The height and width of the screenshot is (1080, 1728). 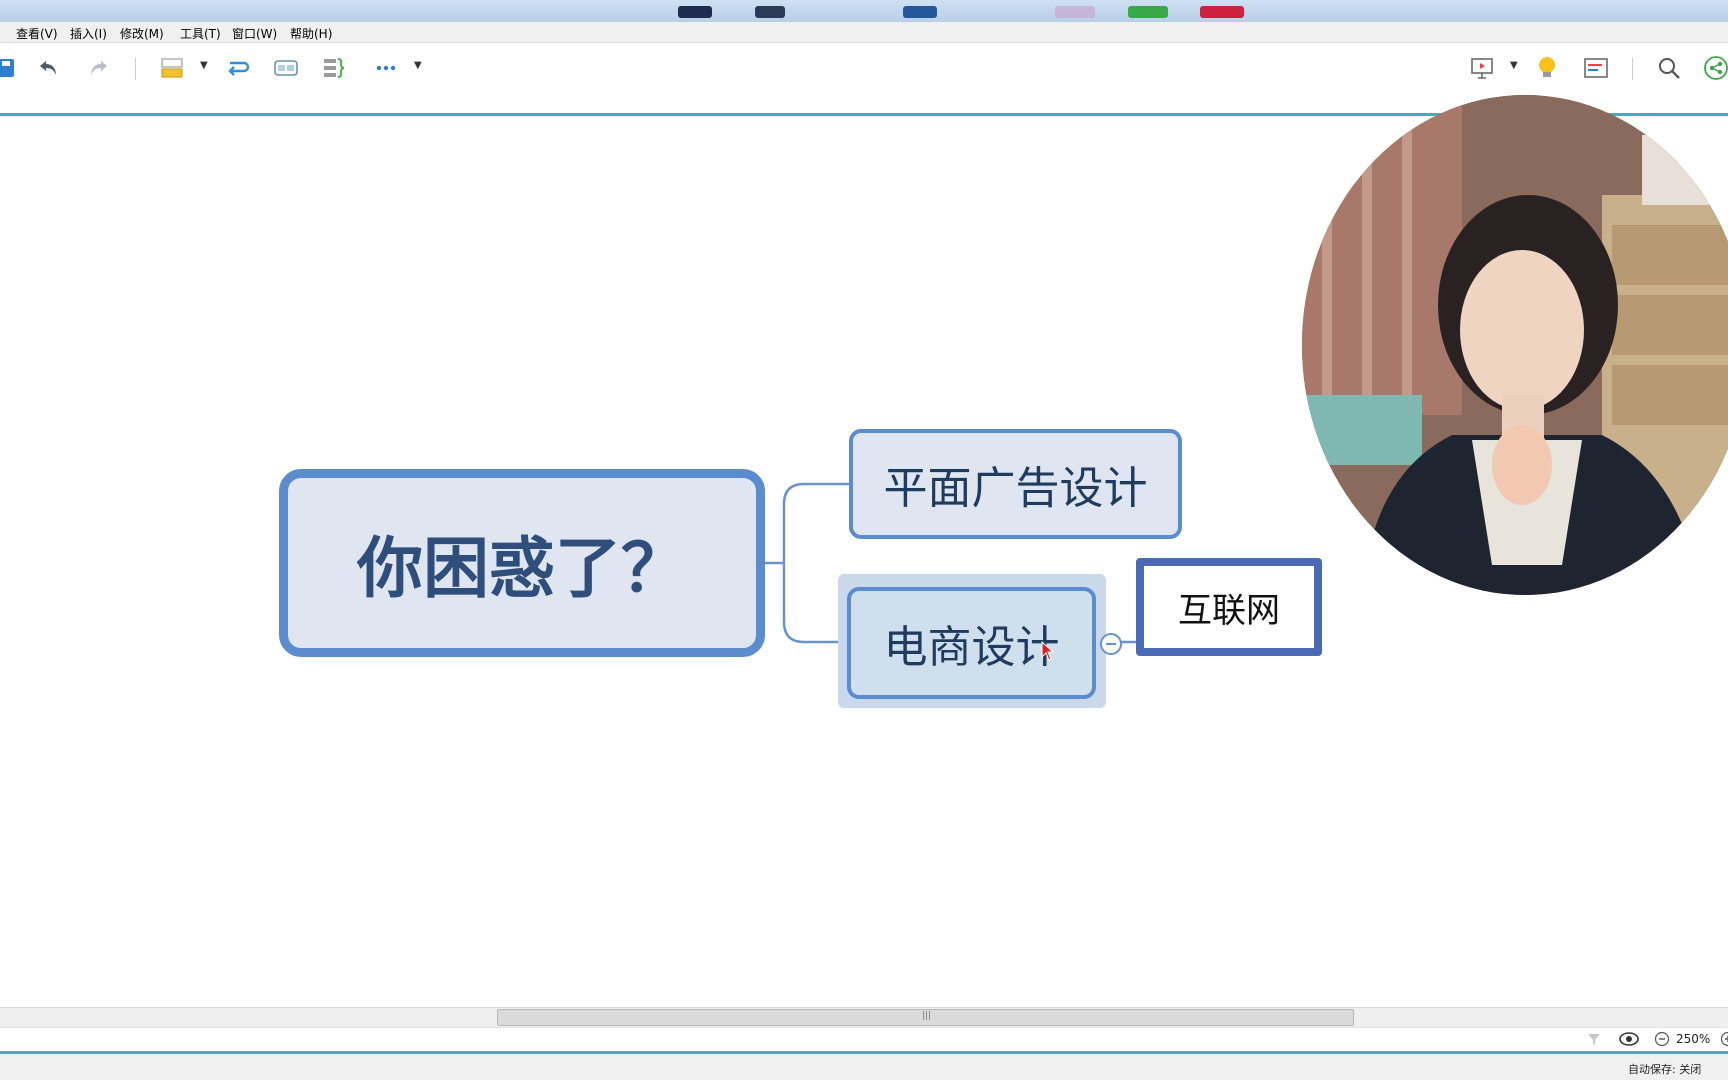 What do you see at coordinates (927, 1016) in the screenshot?
I see `scroll-grip-icon: |||` at bounding box center [927, 1016].